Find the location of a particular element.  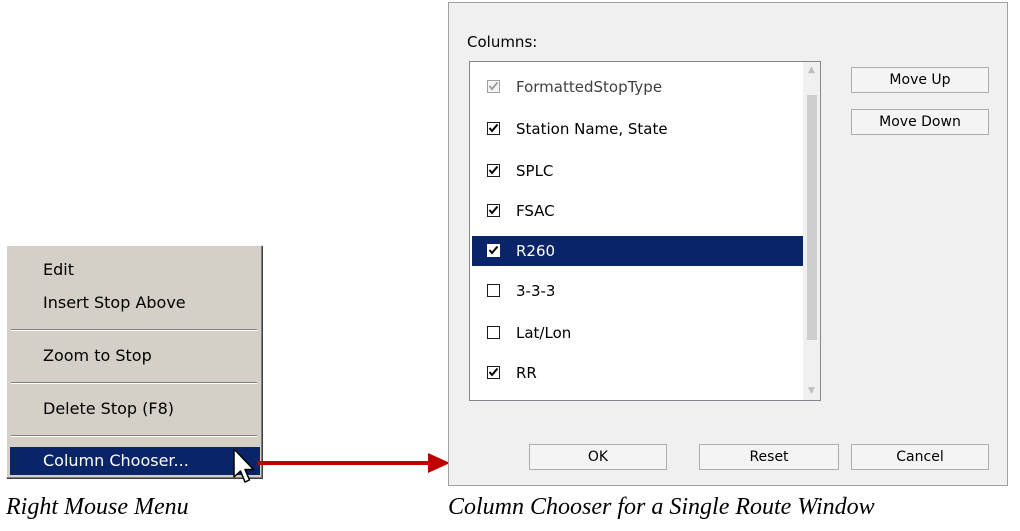

column-item-3-3-3: 3-3-3 is located at coordinates (637, 291).